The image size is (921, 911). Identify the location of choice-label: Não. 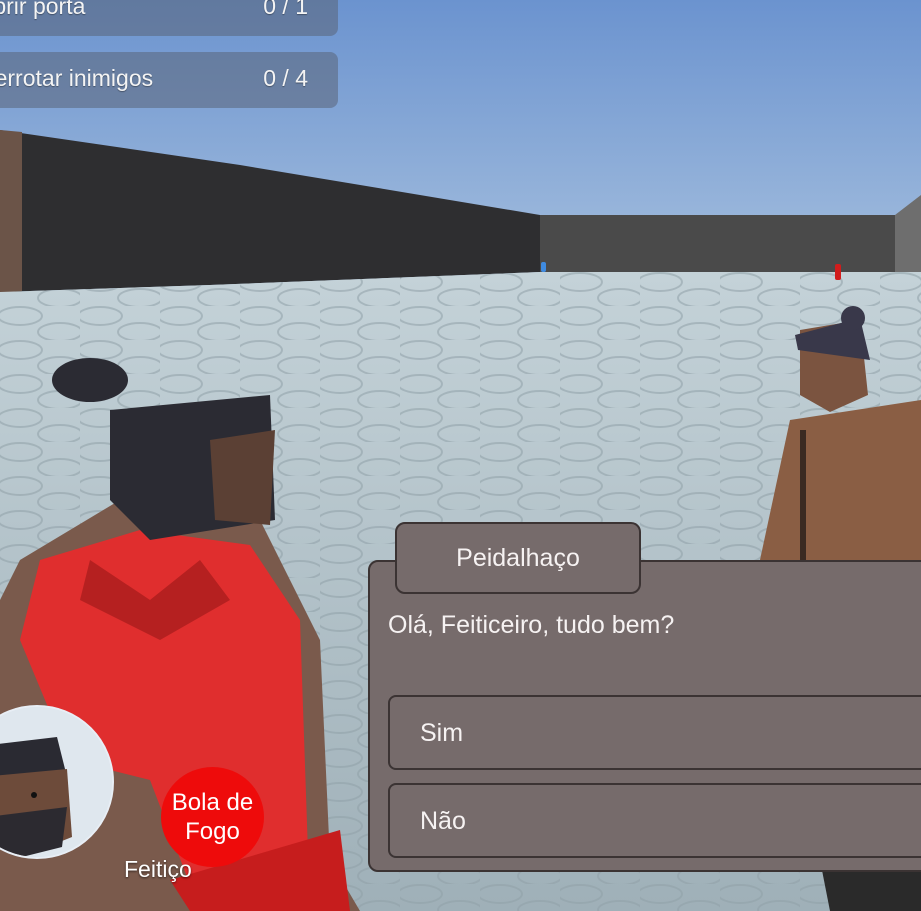
(443, 821).